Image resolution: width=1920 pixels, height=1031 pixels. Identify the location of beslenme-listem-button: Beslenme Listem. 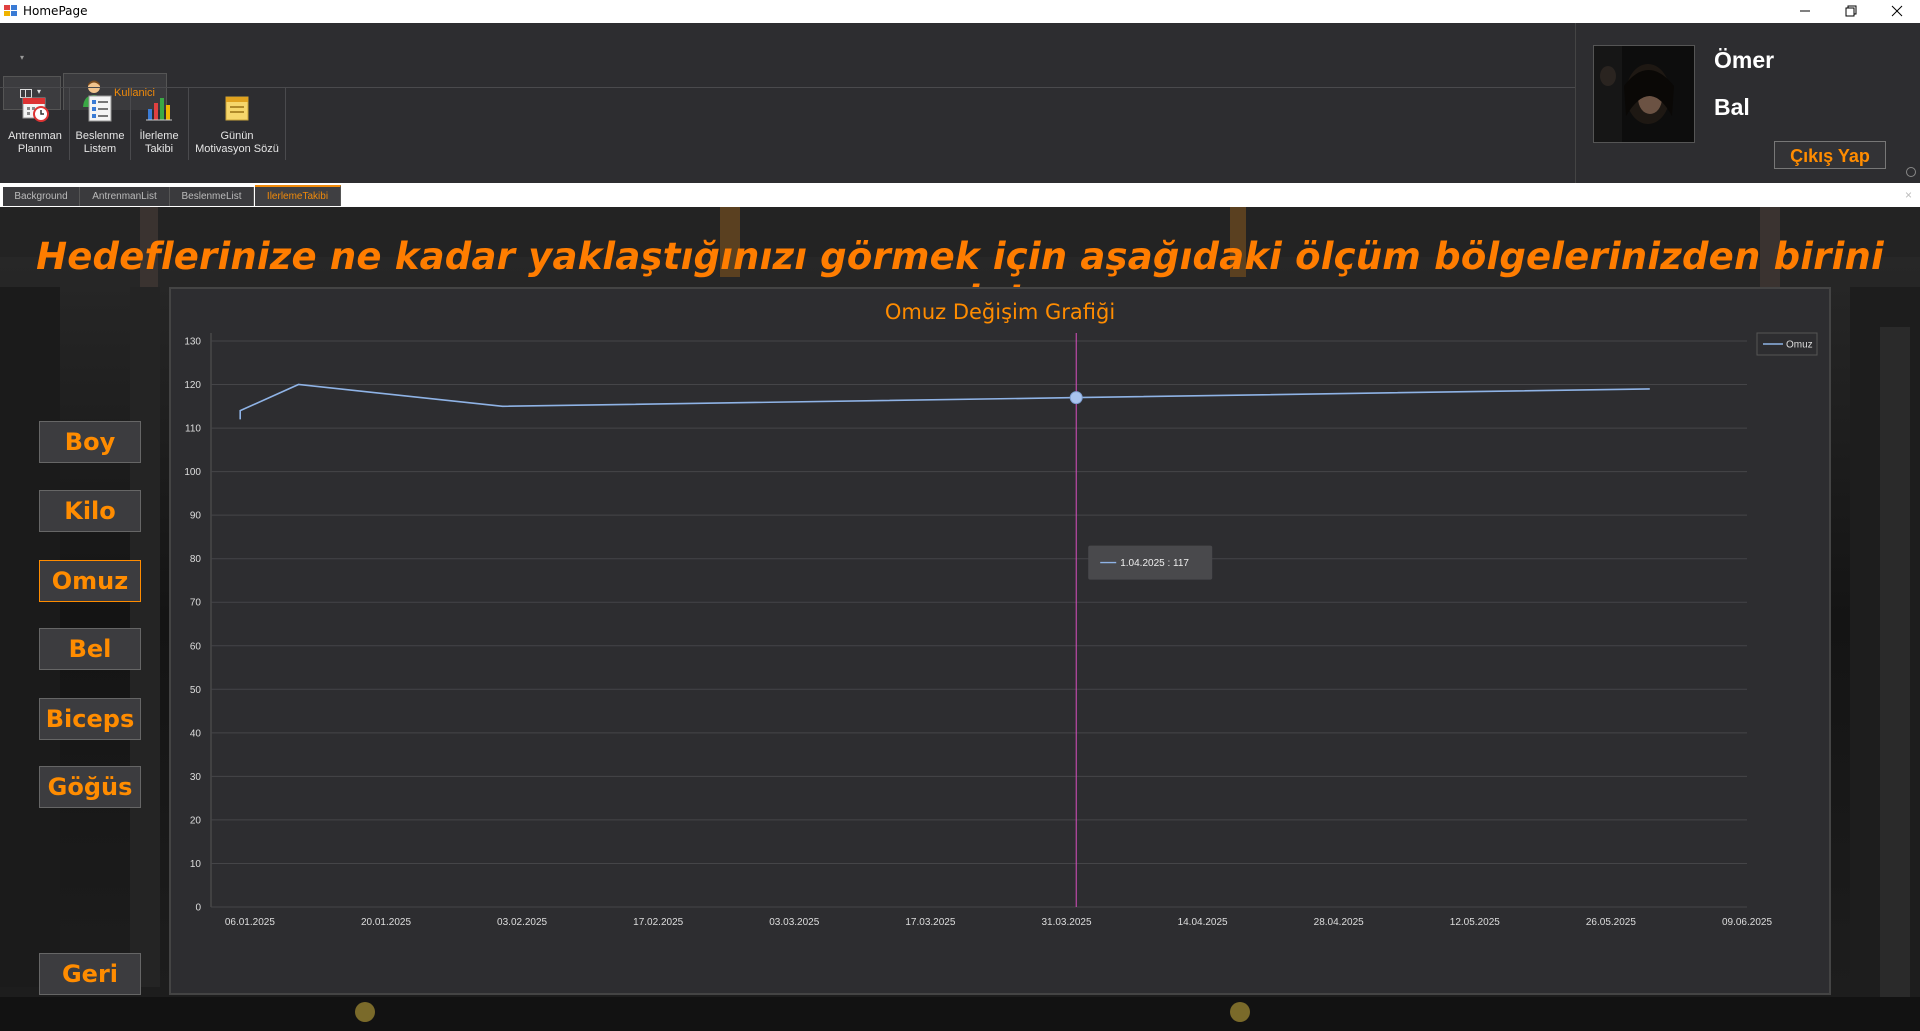
(100, 124).